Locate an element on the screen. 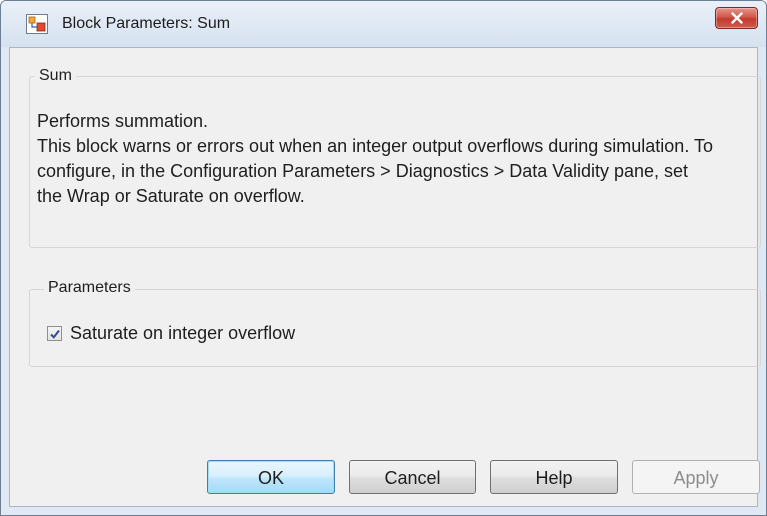 The height and width of the screenshot is (516, 767). simulink-block-icon is located at coordinates (37, 24).